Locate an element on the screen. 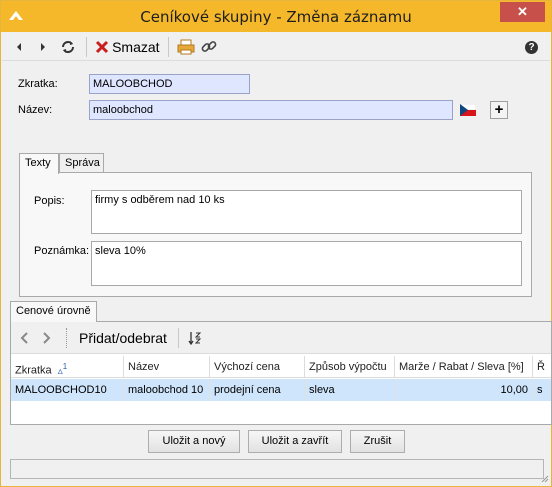  close-button: ✕ is located at coordinates (522, 12).